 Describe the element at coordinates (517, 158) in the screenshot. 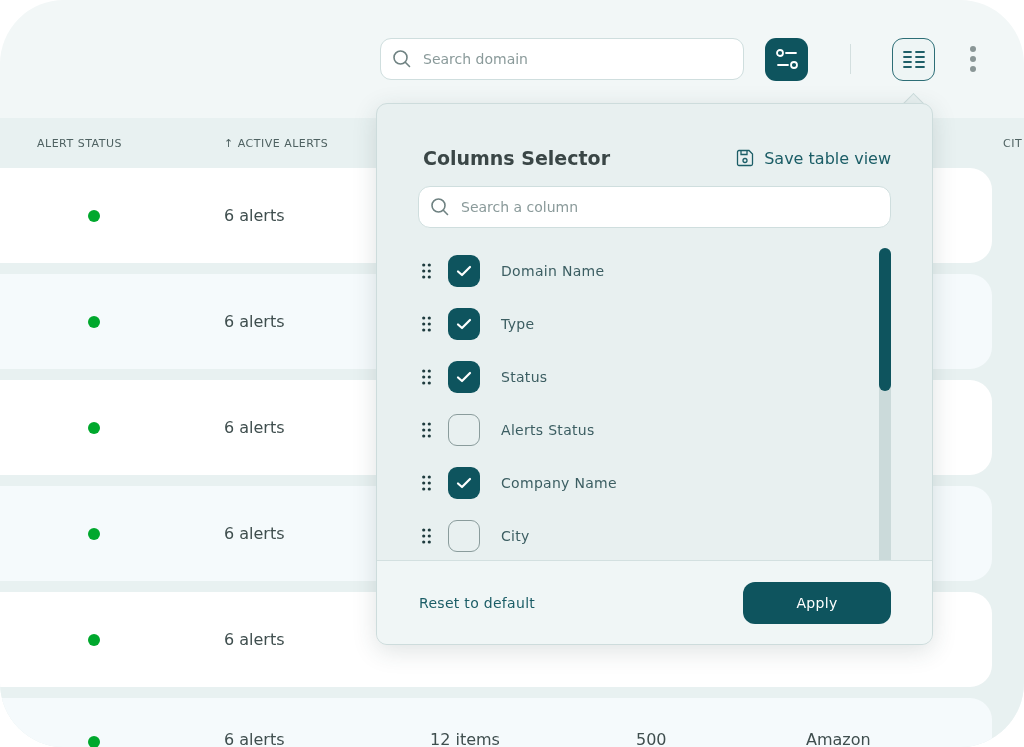

I see `popover-title: Columns Selector` at that location.